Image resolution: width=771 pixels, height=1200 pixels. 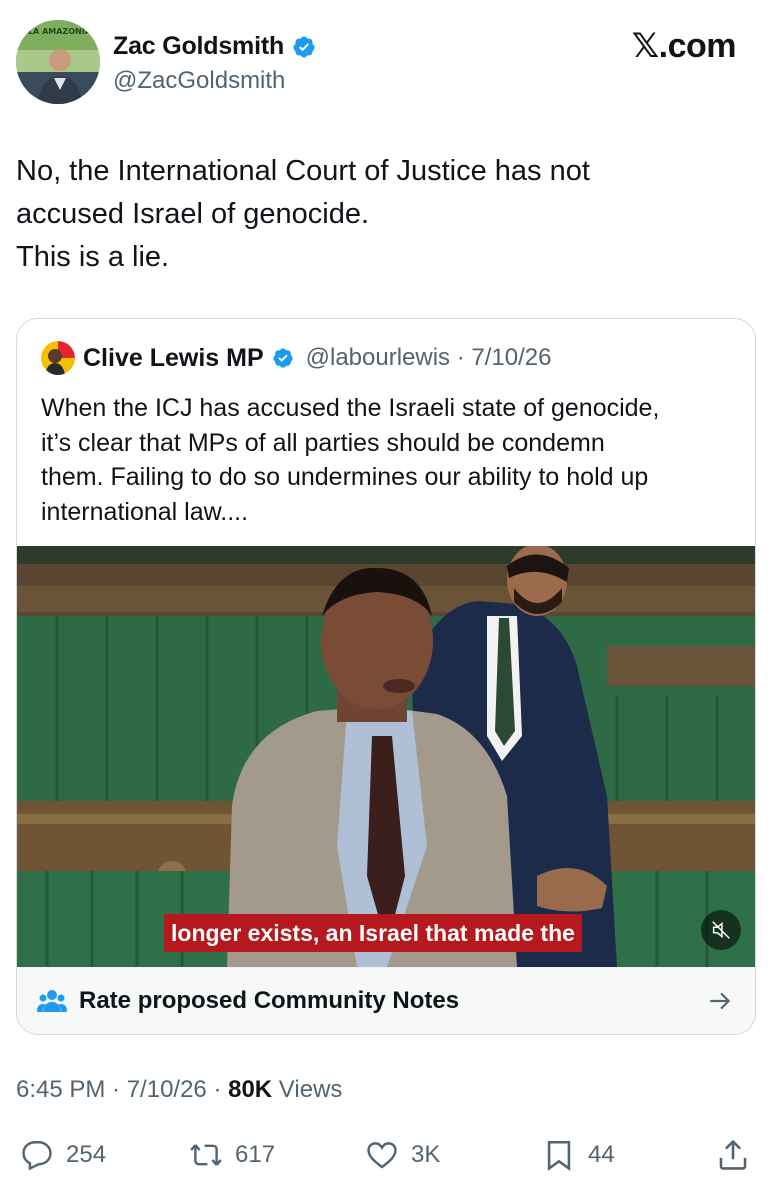 I want to click on arrow-right-icon, so click(x=720, y=1001).